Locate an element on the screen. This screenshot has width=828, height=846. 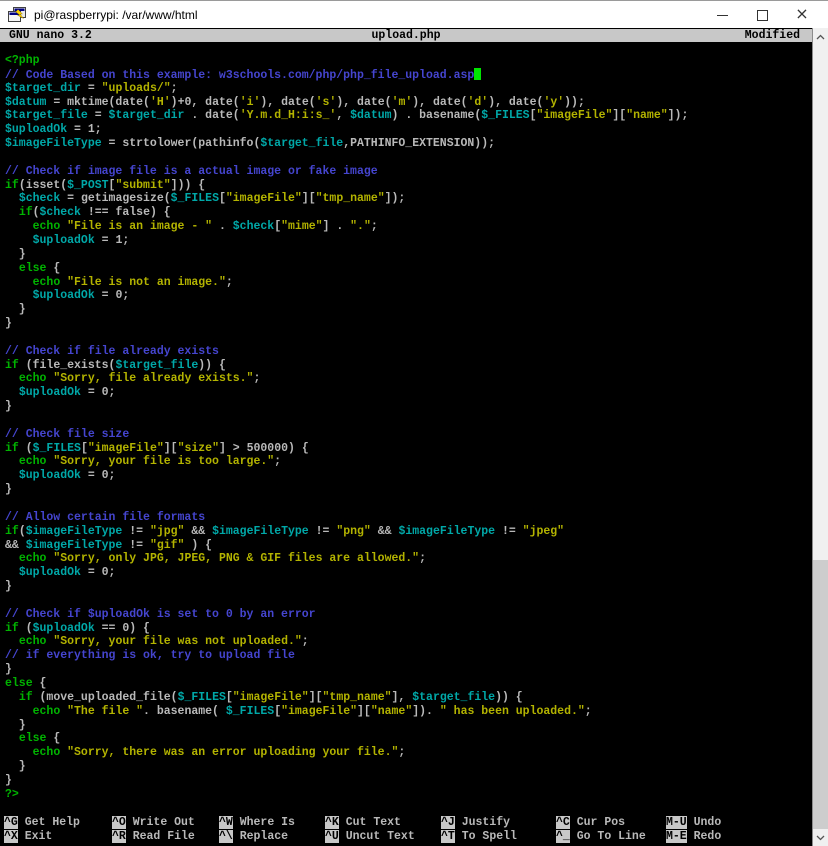
maximize-button is located at coordinates (762, 15).